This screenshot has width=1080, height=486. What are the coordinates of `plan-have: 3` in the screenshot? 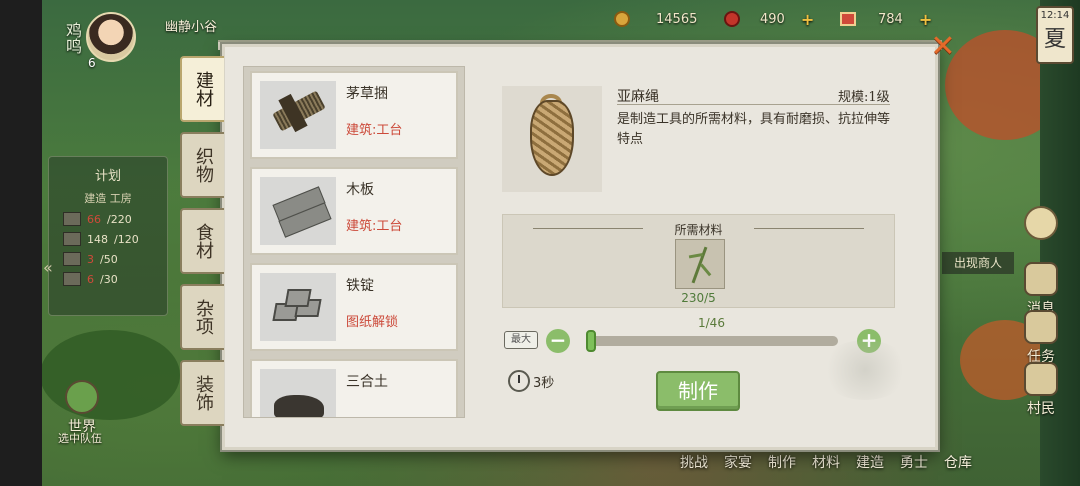 It's located at (90, 259).